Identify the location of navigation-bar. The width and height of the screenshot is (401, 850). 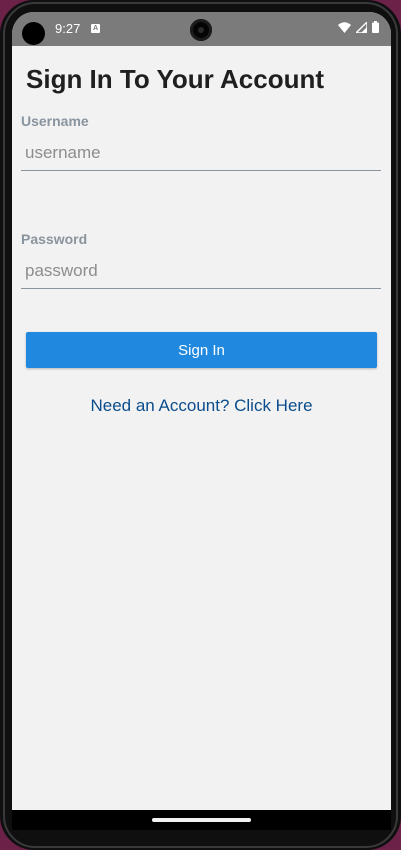
(201, 820).